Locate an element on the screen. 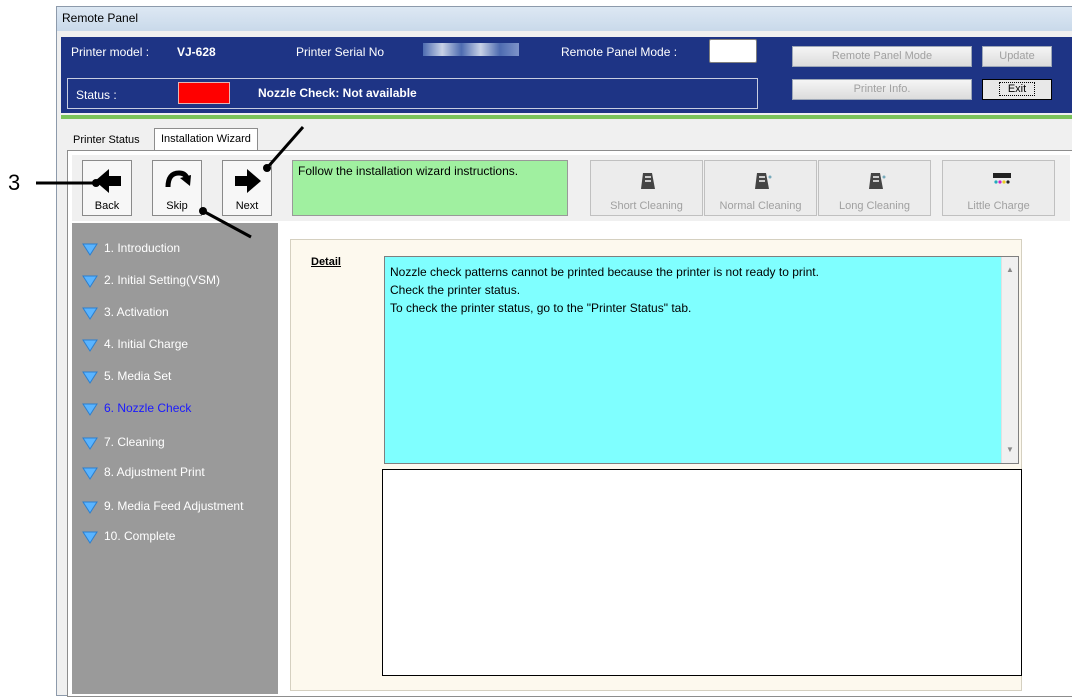  printer-info-button: Printer Info. is located at coordinates (882, 89).